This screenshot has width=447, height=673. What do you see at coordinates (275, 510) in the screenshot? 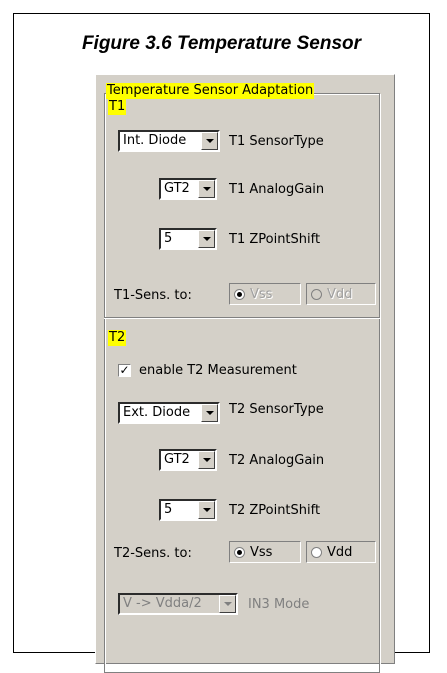
I see `t2-zpointshift-label: T2 ZPointShift` at bounding box center [275, 510].